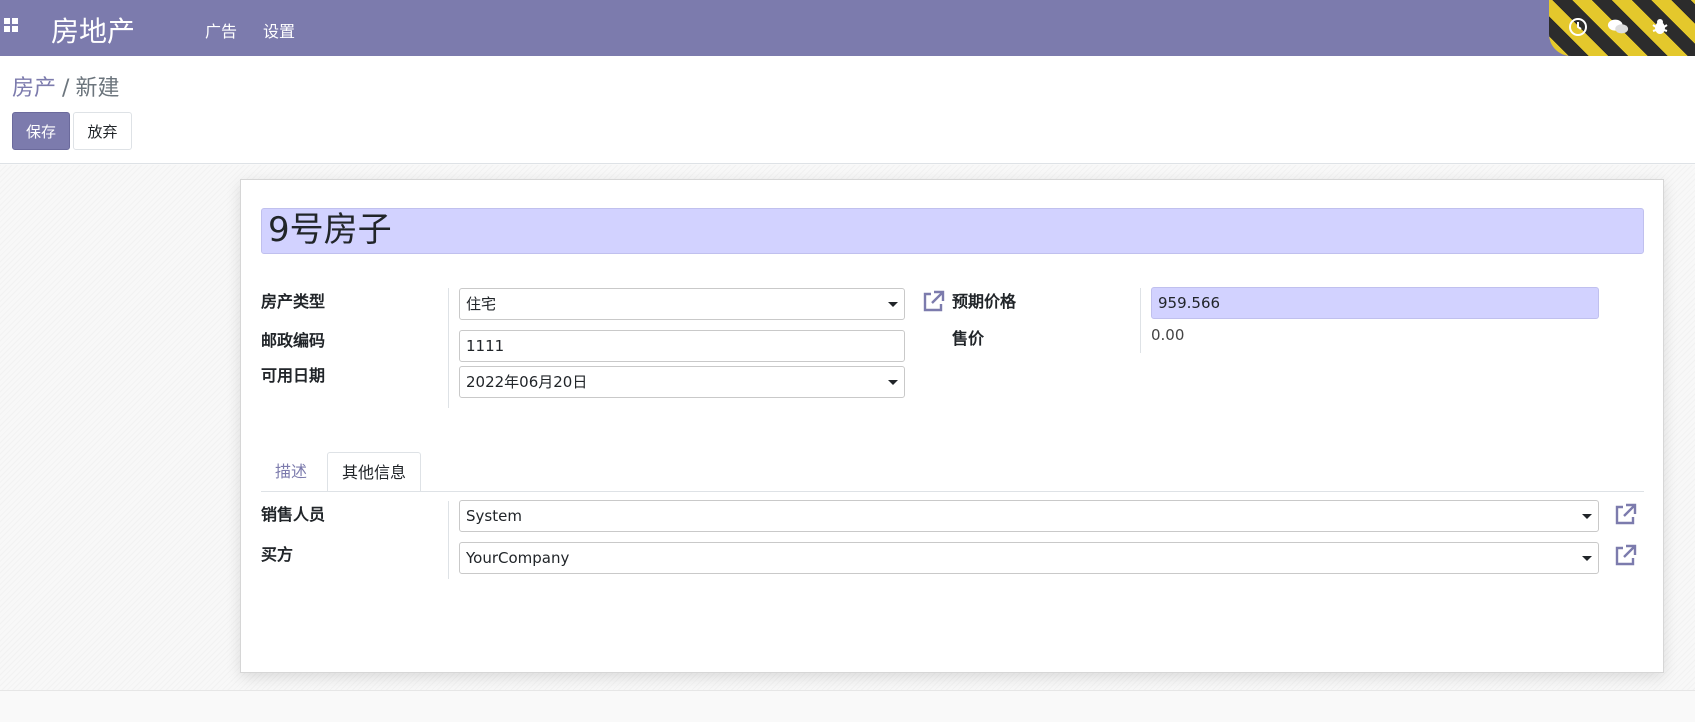 The image size is (1695, 722). I want to click on apps-menu-icon, so click(12, 26).